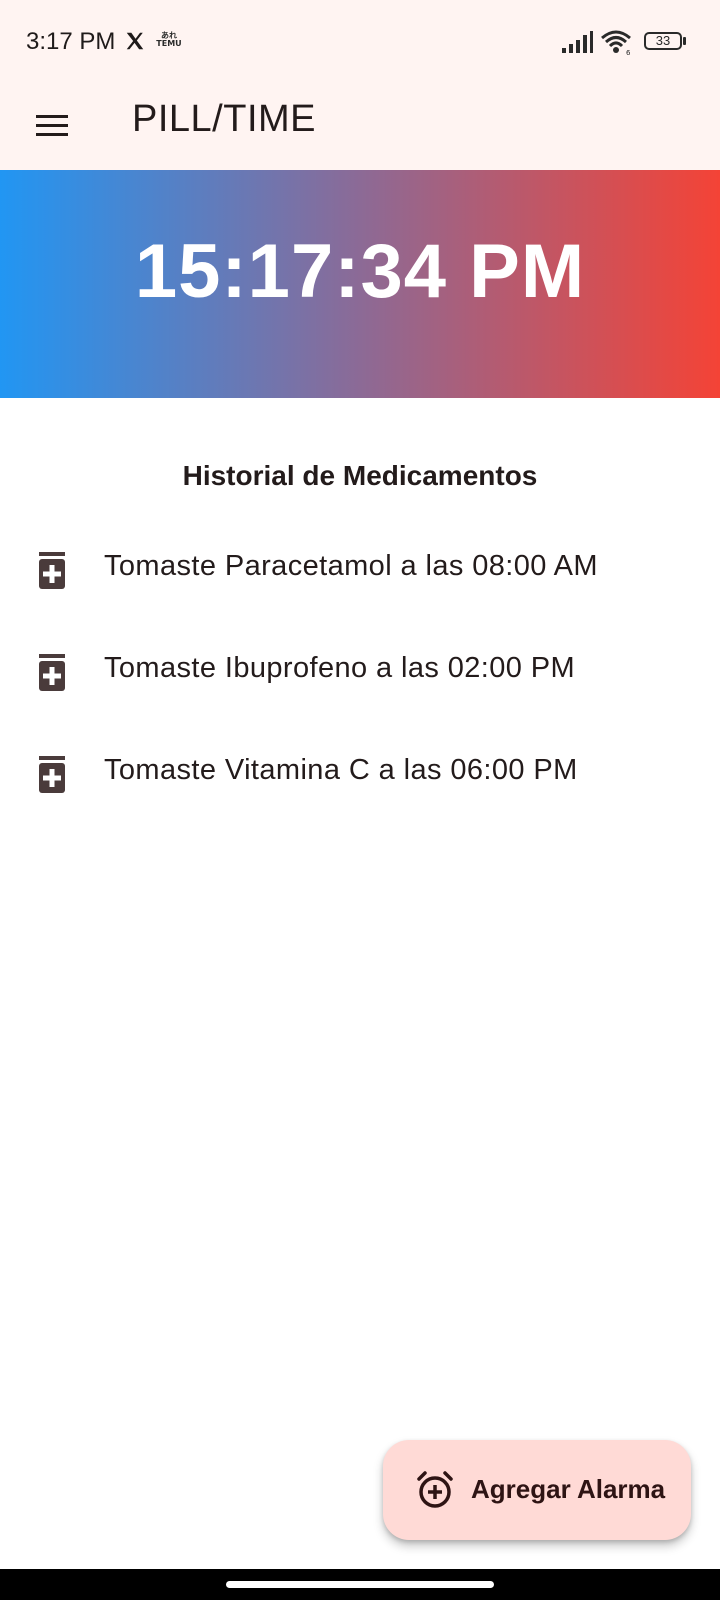 Image resolution: width=720 pixels, height=1600 pixels. What do you see at coordinates (71, 41) in the screenshot?
I see `status-time: 3:17 PM` at bounding box center [71, 41].